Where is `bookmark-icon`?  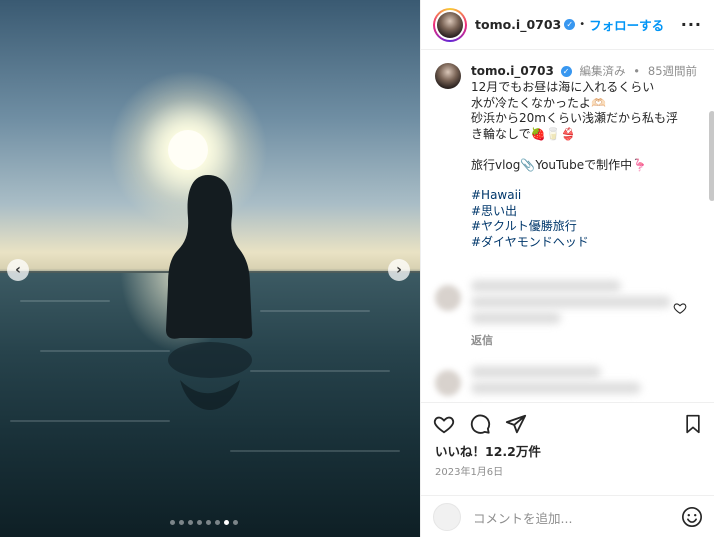
bookmark-icon is located at coordinates (693, 424).